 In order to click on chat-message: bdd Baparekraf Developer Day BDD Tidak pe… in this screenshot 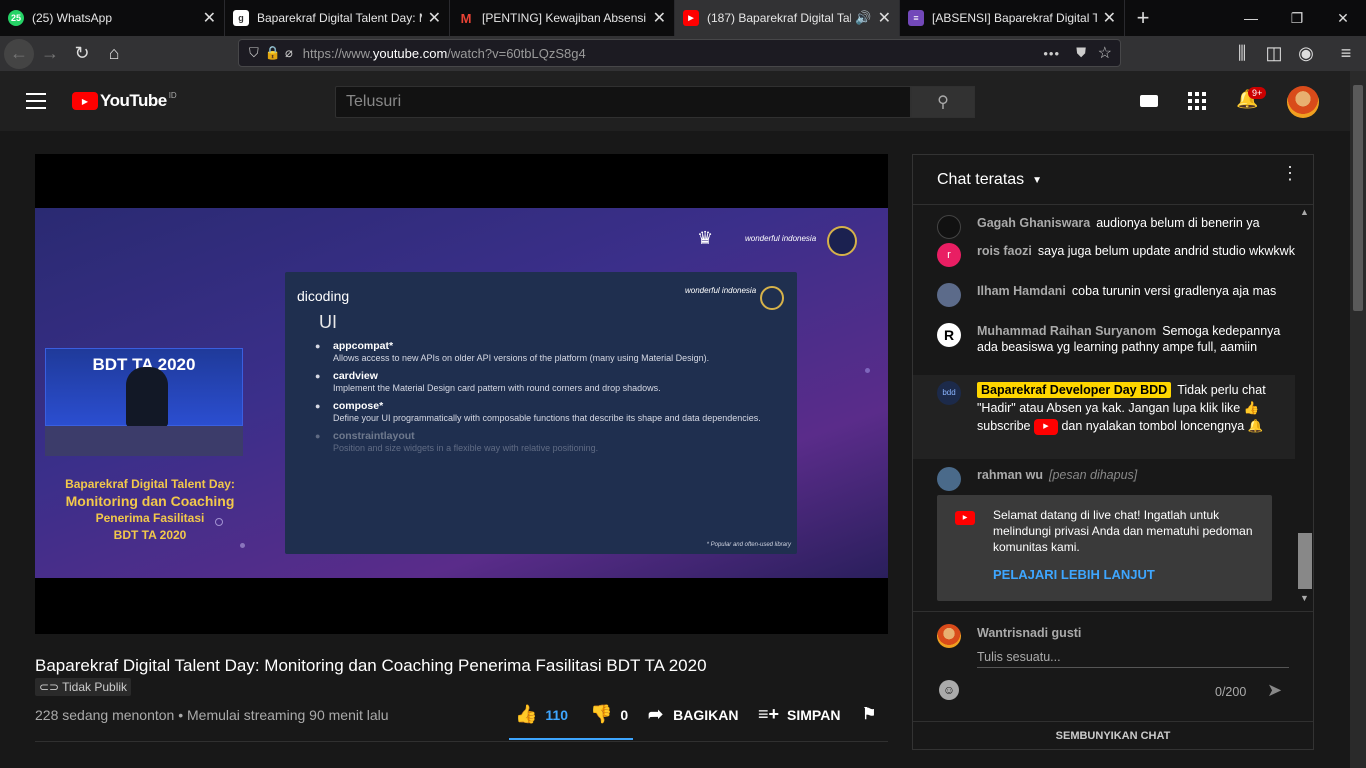, I will do `click(1117, 408)`.